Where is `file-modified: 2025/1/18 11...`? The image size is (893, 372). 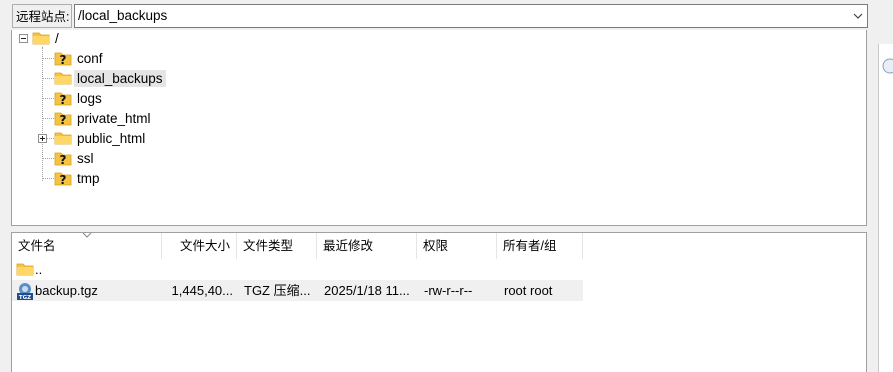
file-modified: 2025/1/18 11... is located at coordinates (367, 290).